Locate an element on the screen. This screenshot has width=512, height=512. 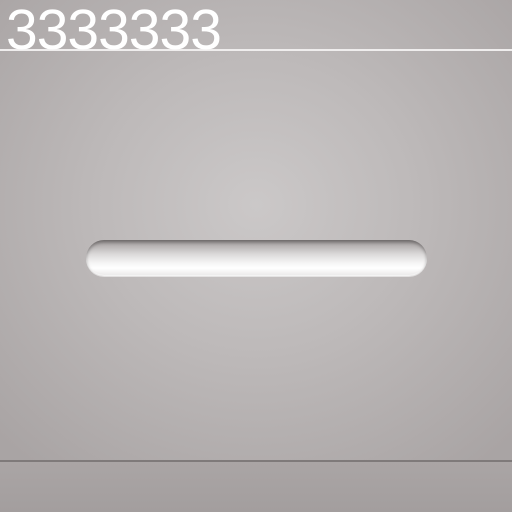
slot-button is located at coordinates (256, 258).